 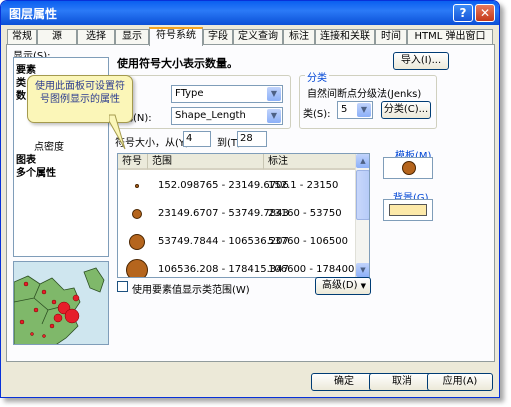 What do you see at coordinates (236, 186) in the screenshot?
I see `table-row: 152.098765 - 23149.6706 152.1 - 23150` at bounding box center [236, 186].